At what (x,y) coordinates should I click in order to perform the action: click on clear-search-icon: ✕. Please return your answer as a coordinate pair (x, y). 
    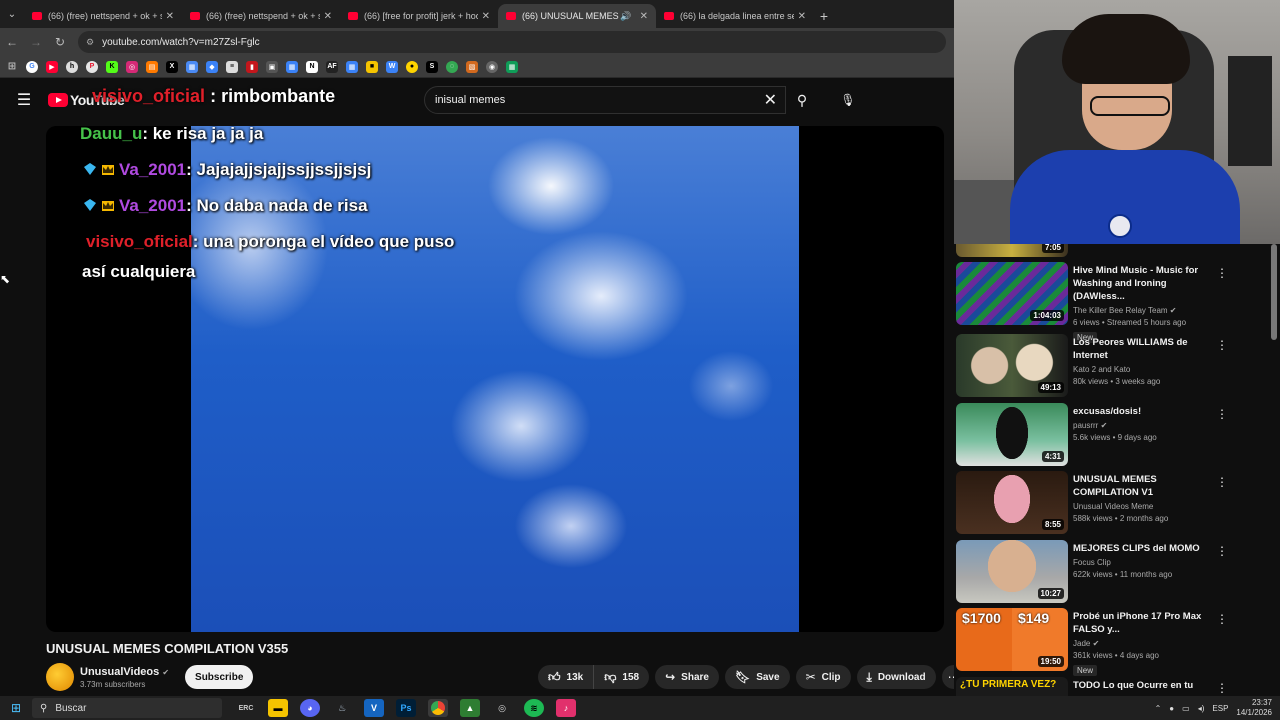
    Looking at the image, I should click on (770, 100).